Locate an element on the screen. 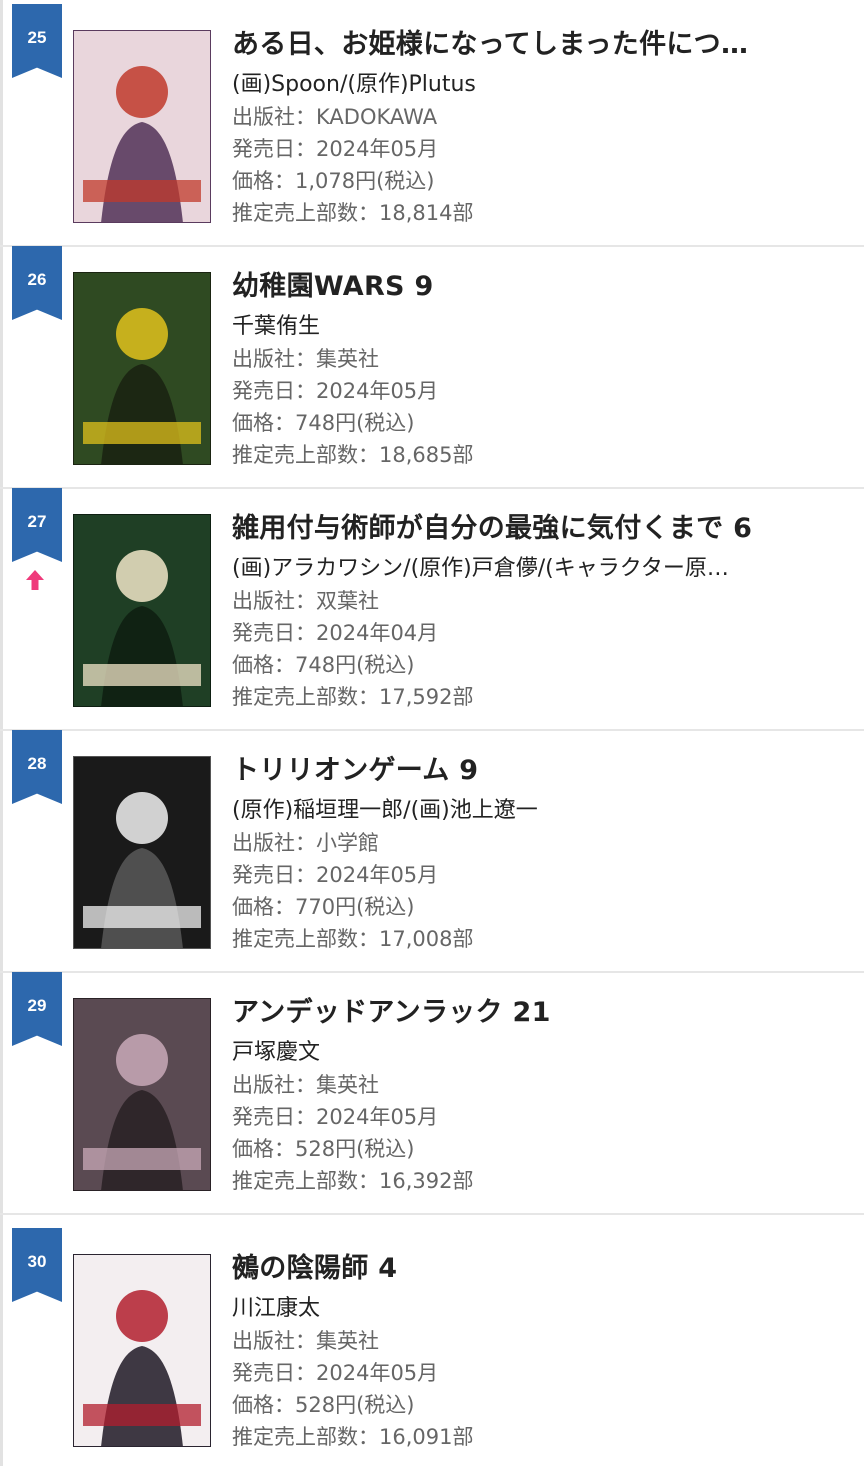 The height and width of the screenshot is (1471, 864). book-author: (原作)稲垣理一郎/(画)池上遼一 is located at coordinates (385, 810).